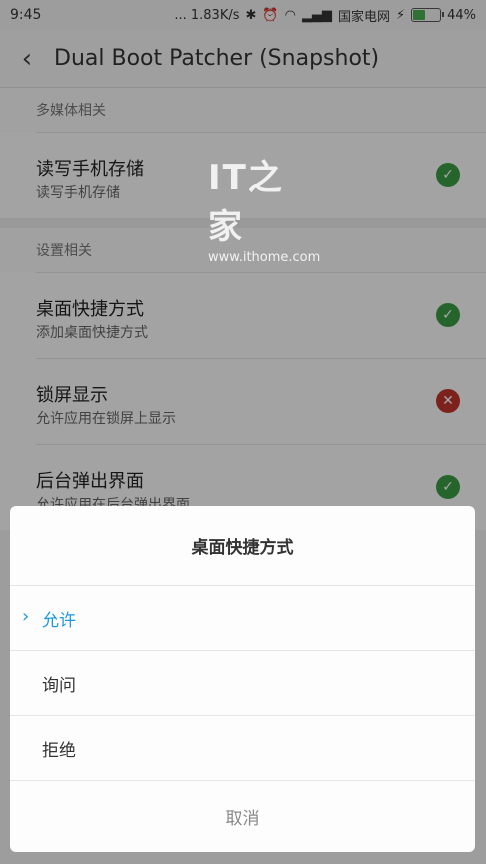 The width and height of the screenshot is (486, 864). Describe the element at coordinates (59, 750) in the screenshot. I see `option-label: 拒绝` at that location.